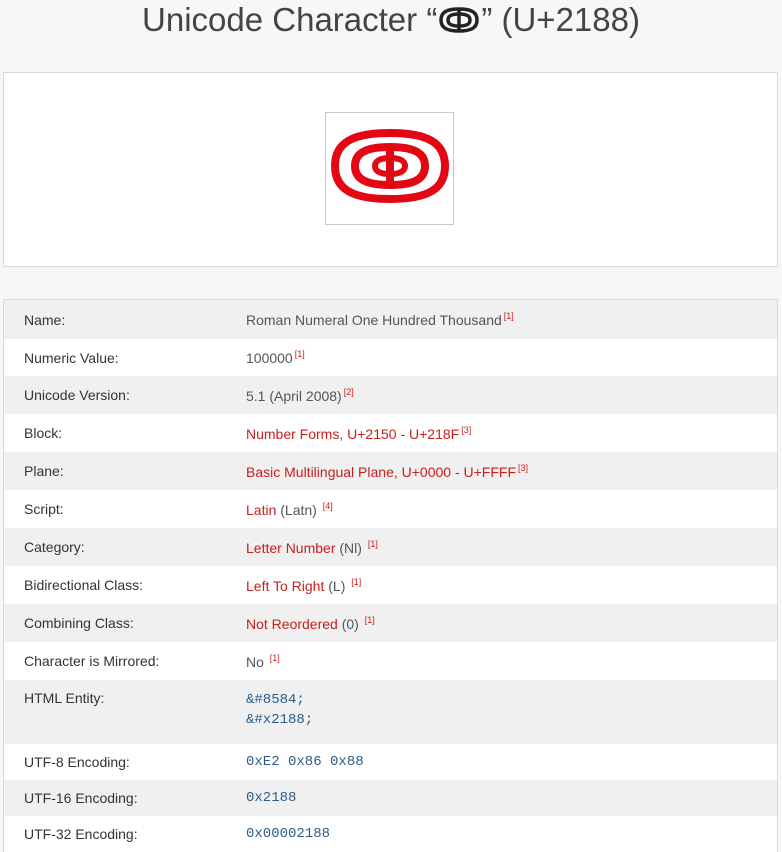  Describe the element at coordinates (290, 19) in the screenshot. I see `title-prefix: Unicode Character “` at that location.